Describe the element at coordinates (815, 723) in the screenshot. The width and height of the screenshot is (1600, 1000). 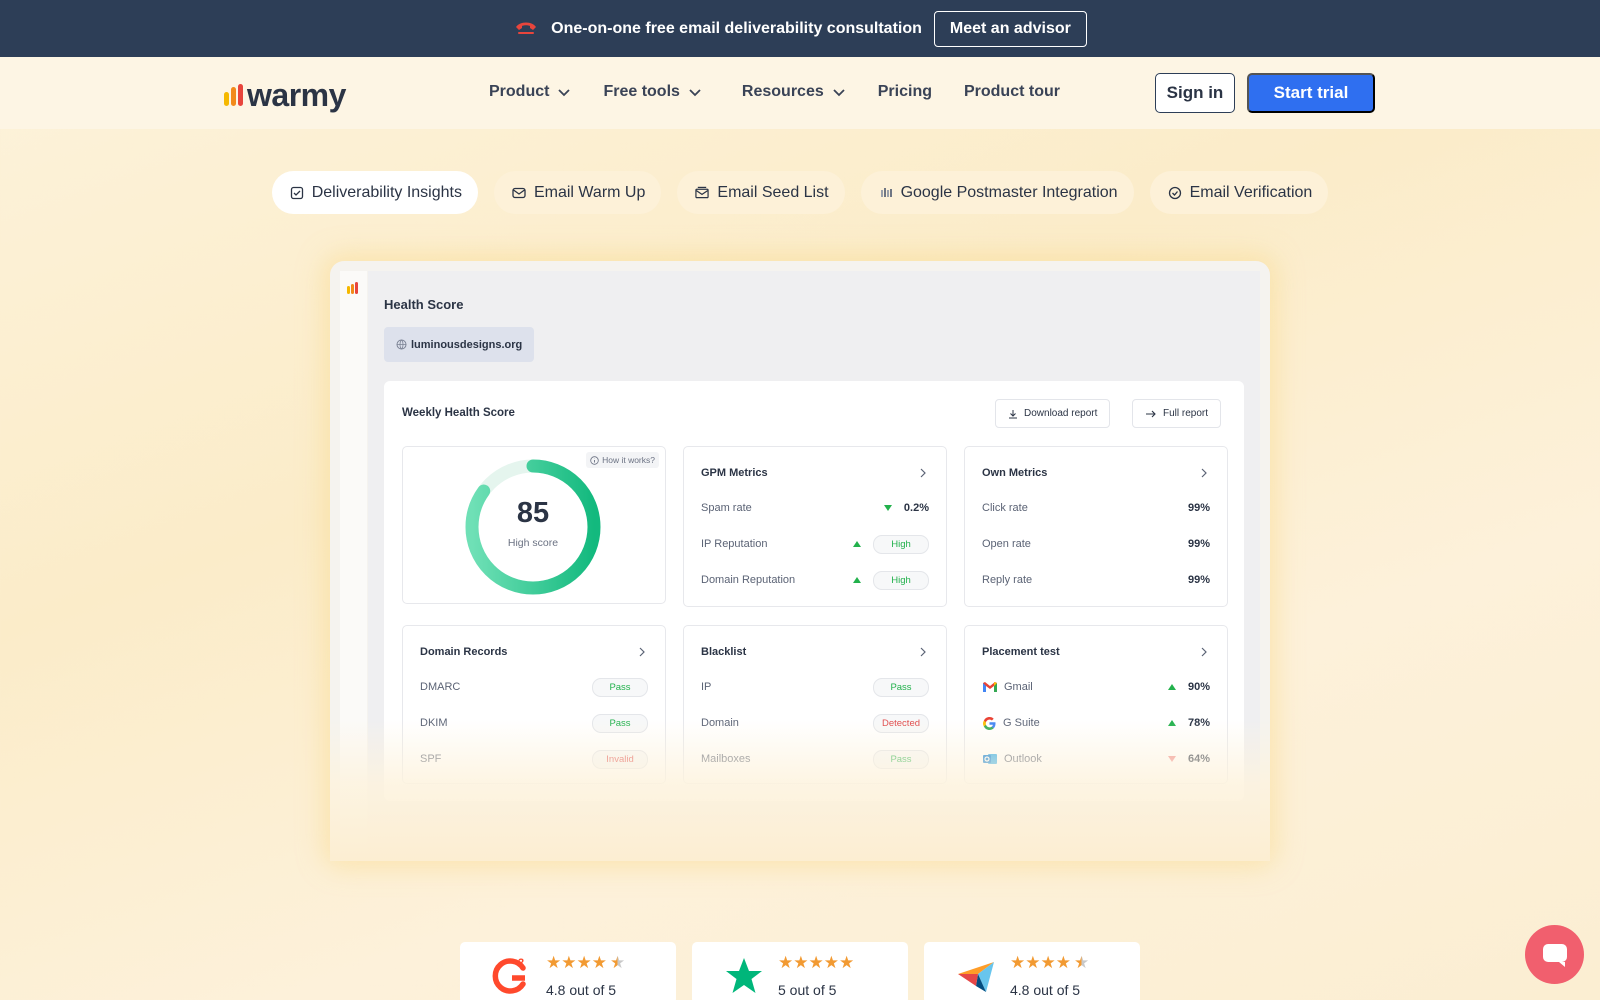
I see `blacklist-row-domain: Domain Detected` at that location.